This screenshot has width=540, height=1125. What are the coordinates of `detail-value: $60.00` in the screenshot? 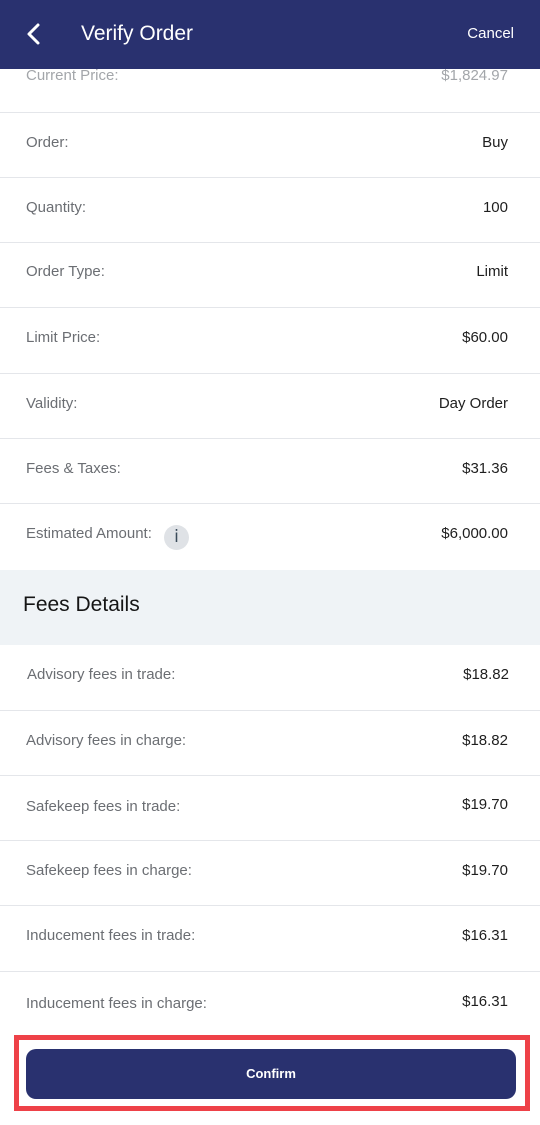 It's located at (485, 337).